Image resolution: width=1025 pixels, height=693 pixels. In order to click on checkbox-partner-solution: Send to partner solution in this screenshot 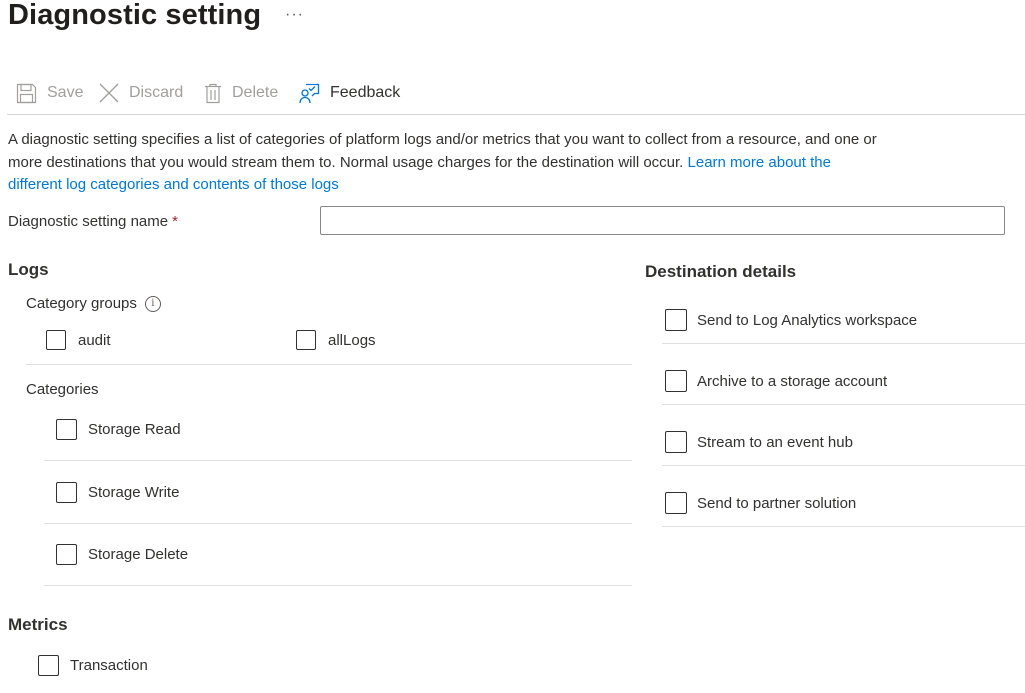, I will do `click(760, 503)`.